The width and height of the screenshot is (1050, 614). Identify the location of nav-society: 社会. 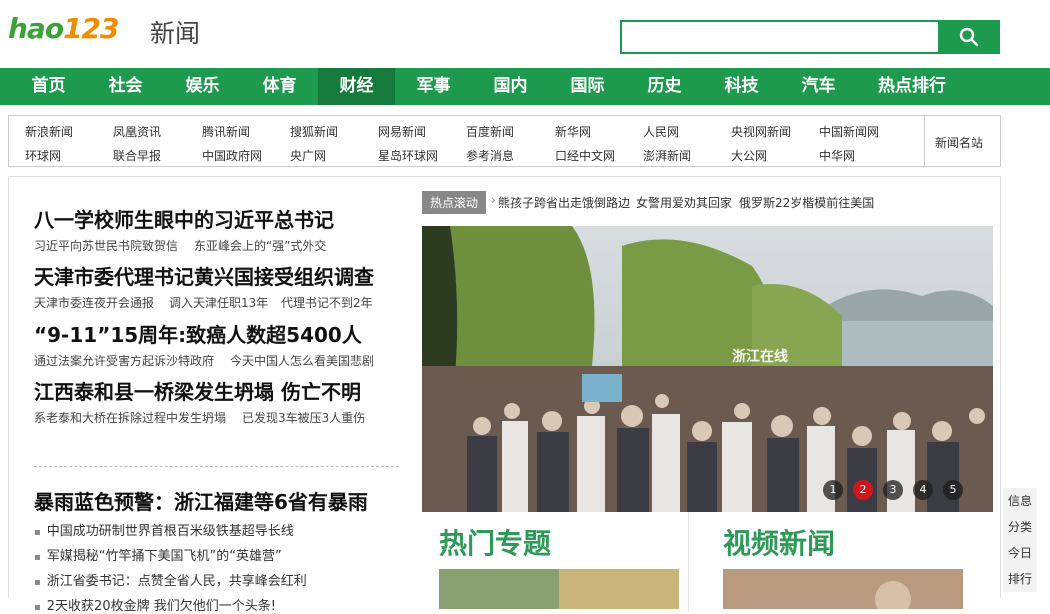
(125, 86).